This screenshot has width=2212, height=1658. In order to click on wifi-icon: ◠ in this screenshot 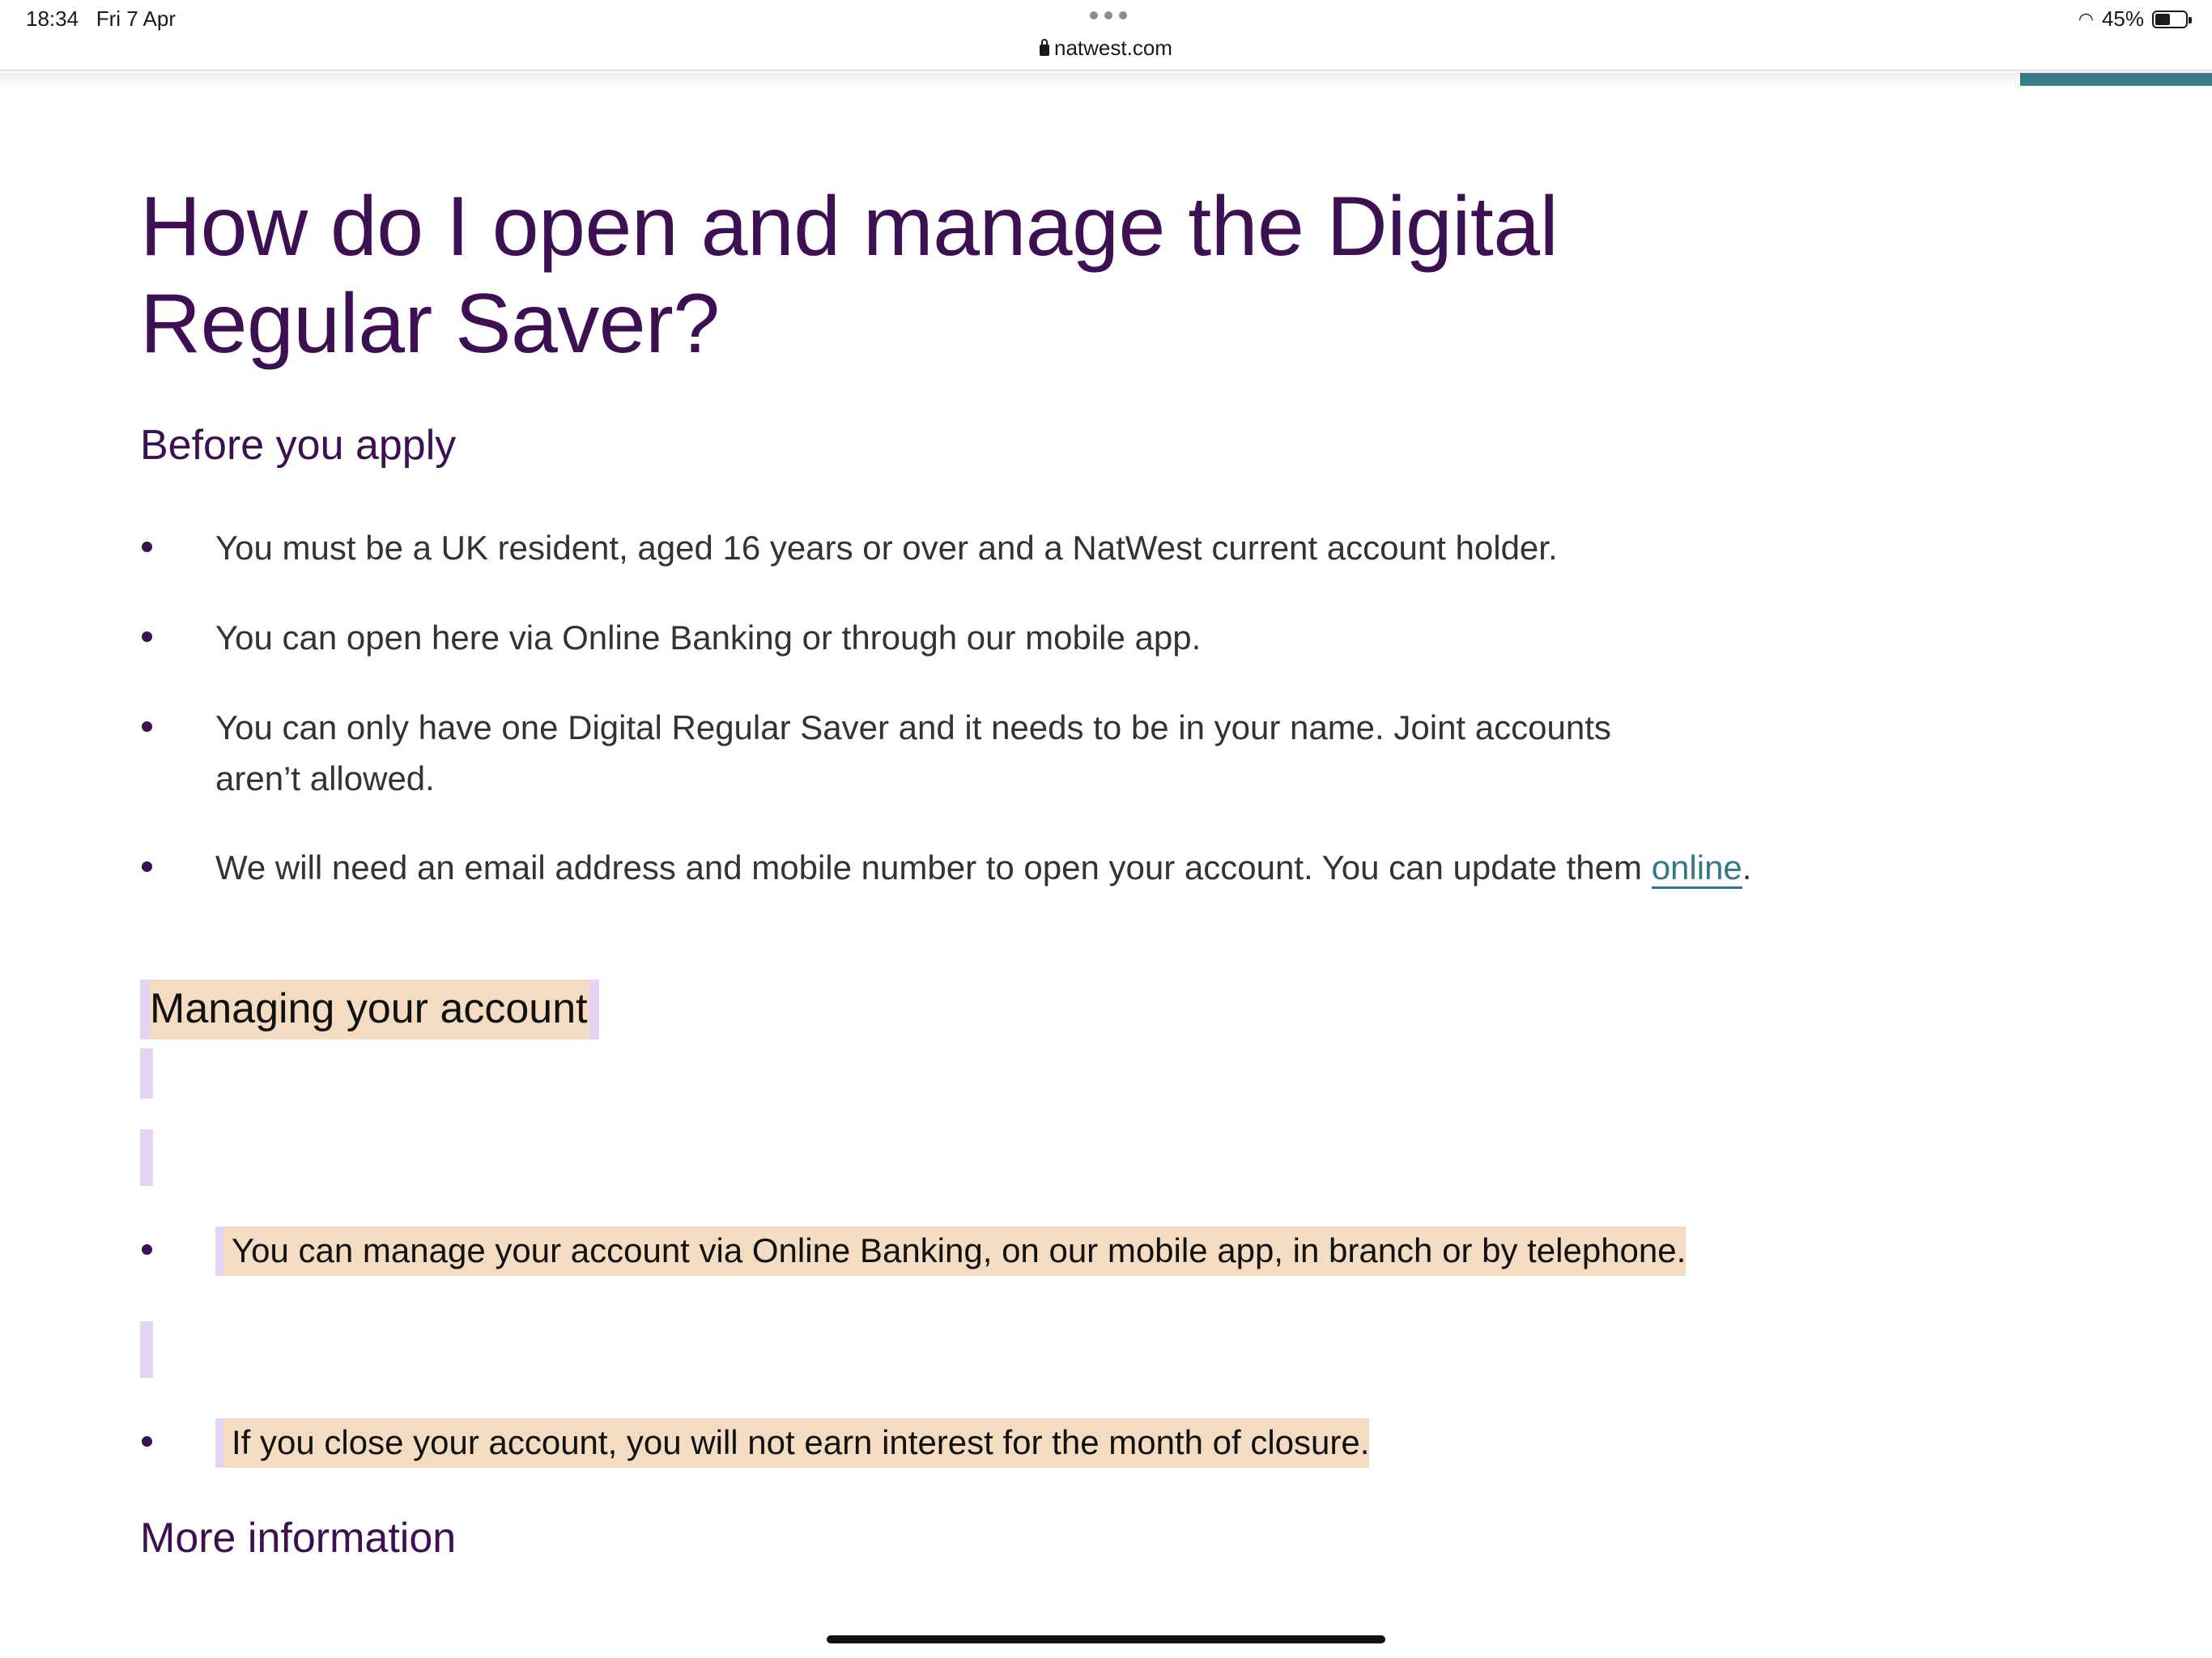, I will do `click(2086, 18)`.